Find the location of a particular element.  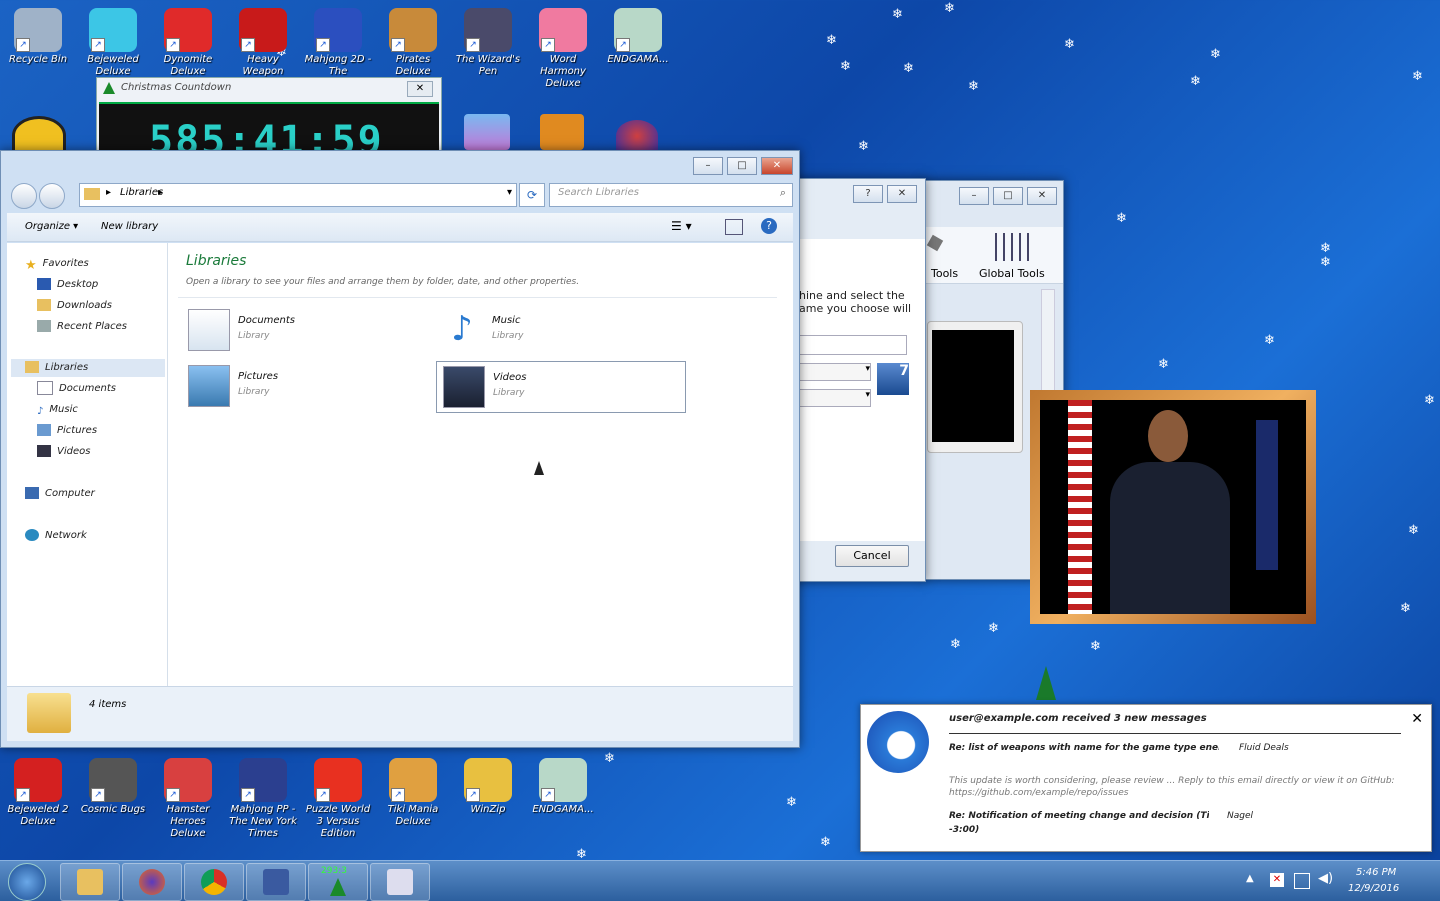

organize-button: Organize ▾ is located at coordinates (51, 226).